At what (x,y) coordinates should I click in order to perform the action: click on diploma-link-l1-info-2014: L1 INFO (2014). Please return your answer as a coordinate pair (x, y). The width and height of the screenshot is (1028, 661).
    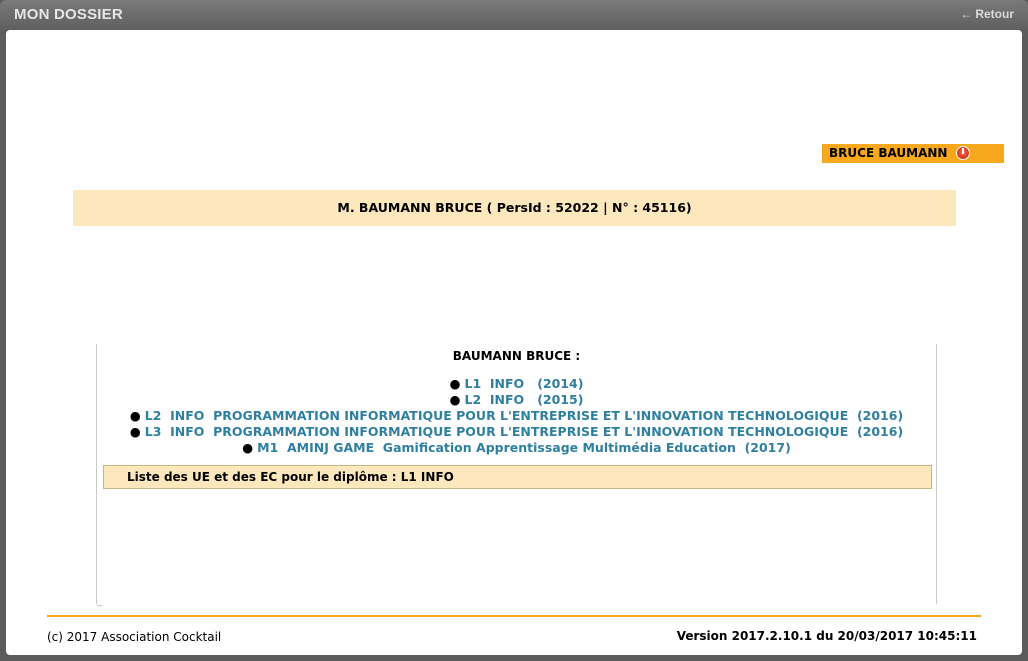
    Looking at the image, I should click on (524, 383).